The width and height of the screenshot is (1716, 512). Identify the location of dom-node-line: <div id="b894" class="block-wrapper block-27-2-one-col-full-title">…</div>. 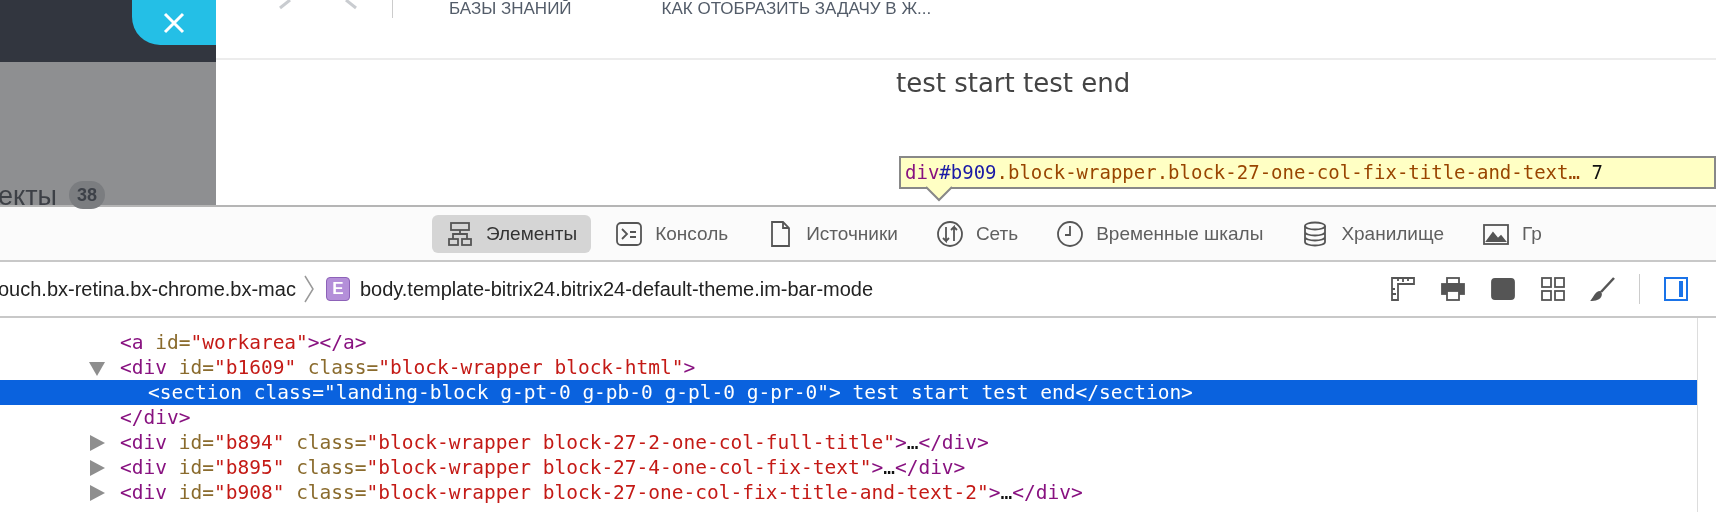
(848, 442).